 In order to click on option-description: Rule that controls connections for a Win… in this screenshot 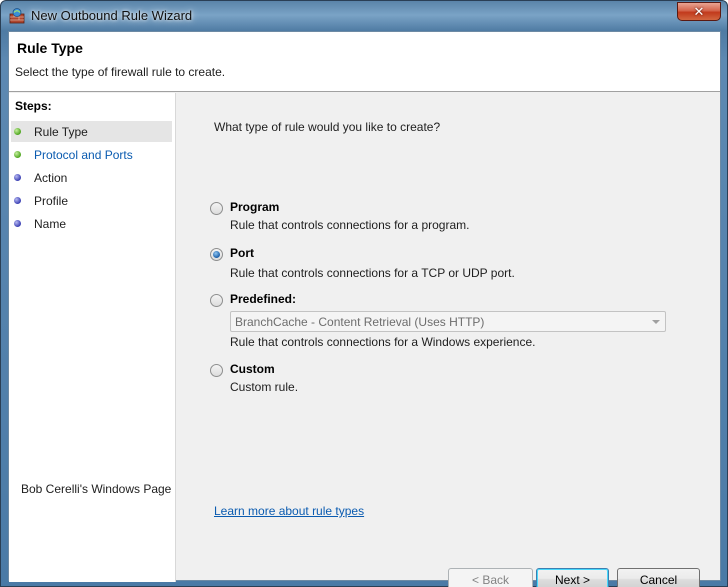, I will do `click(383, 342)`.